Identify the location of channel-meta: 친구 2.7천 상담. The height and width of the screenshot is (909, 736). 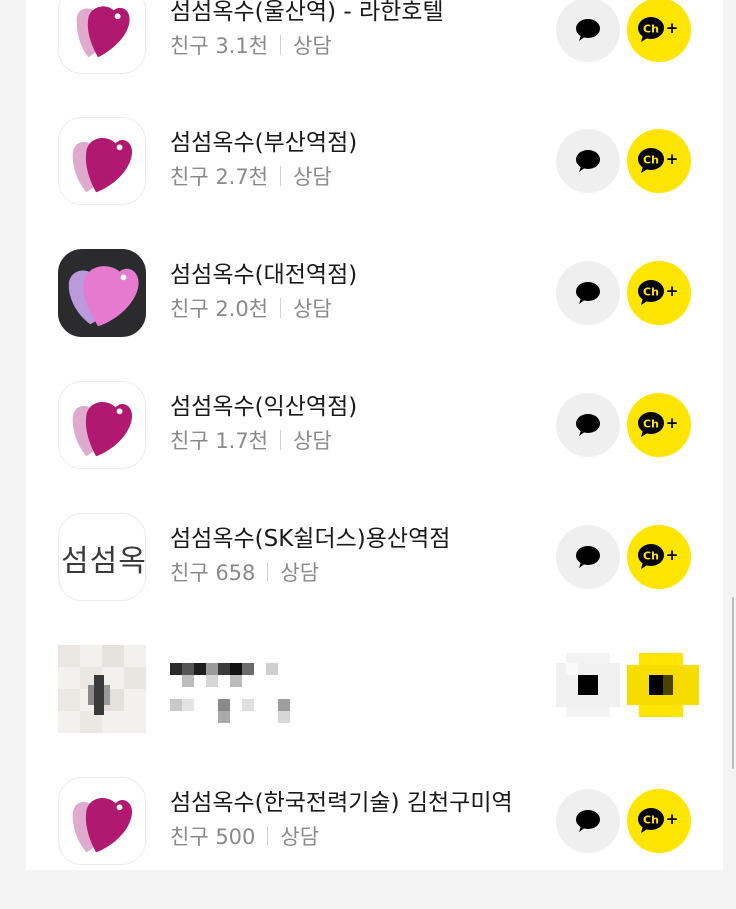
(251, 176).